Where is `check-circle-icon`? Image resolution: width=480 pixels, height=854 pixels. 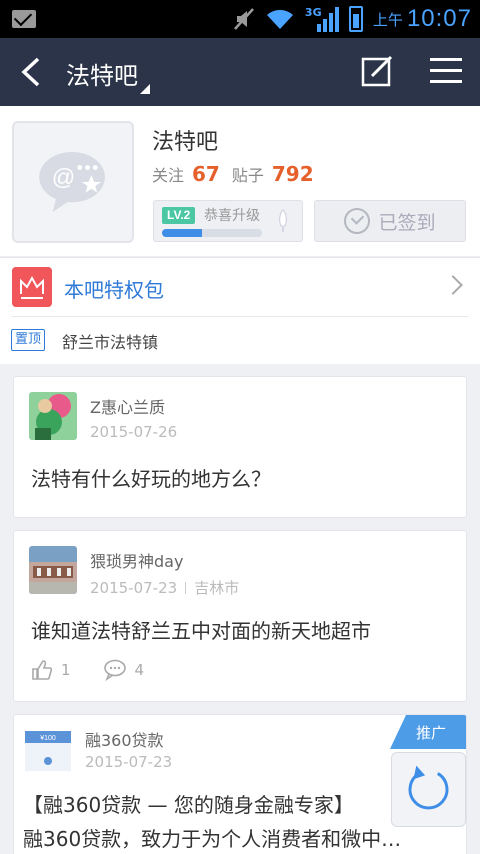
check-circle-icon is located at coordinates (357, 221).